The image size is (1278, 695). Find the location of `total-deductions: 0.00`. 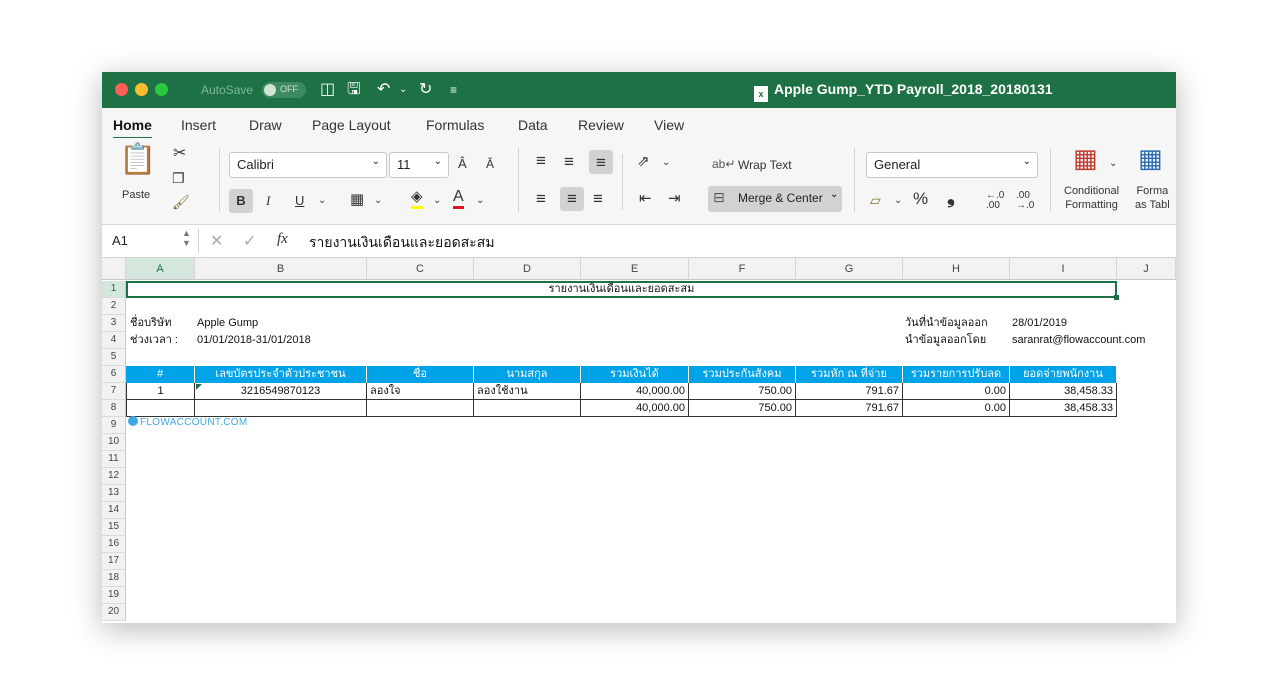

total-deductions: 0.00 is located at coordinates (956, 408).